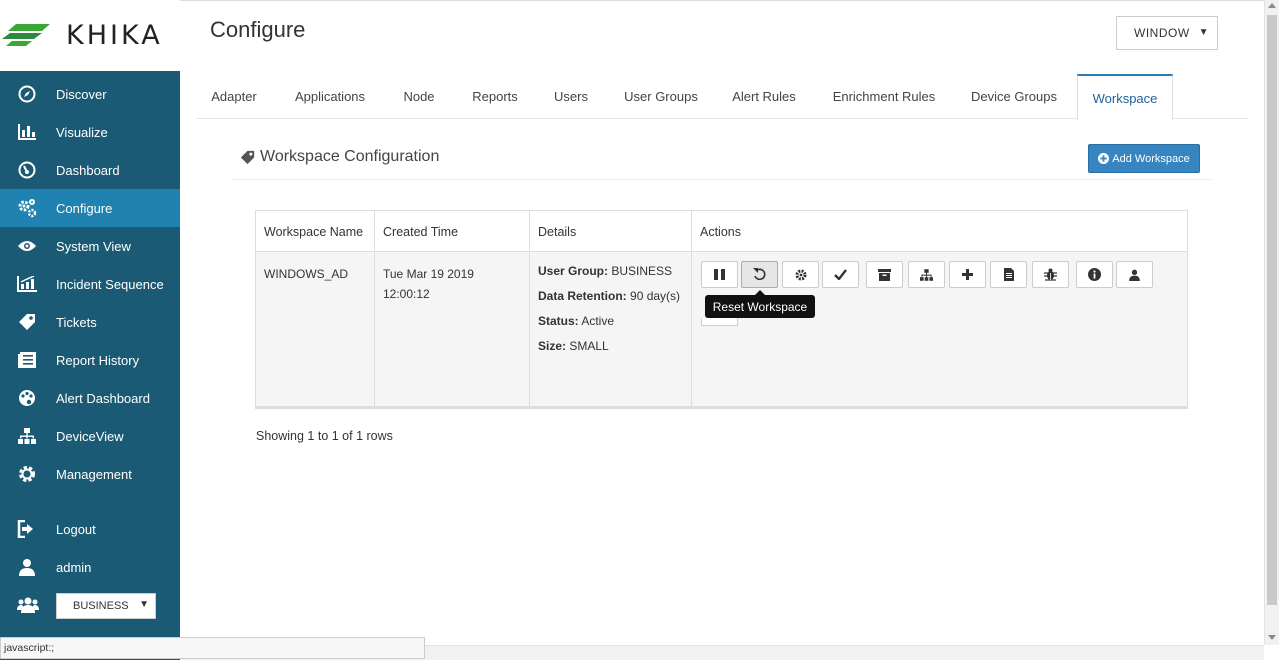 This screenshot has height=660, width=1279. What do you see at coordinates (764, 96) in the screenshot?
I see `tab-alert-rules: Alert Rules` at bounding box center [764, 96].